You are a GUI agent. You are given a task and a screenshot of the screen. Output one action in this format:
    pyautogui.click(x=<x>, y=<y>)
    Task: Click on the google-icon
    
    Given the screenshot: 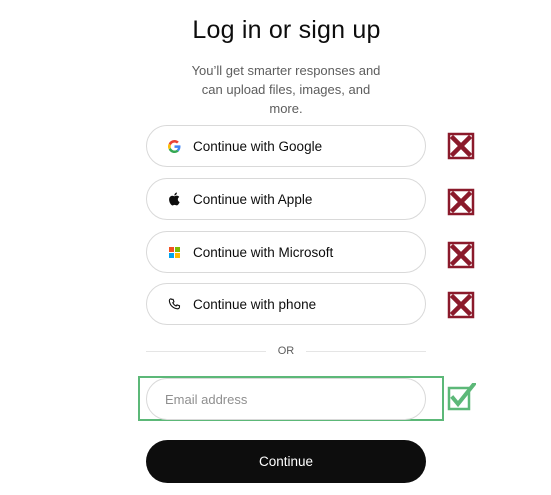 What is the action you would take?
    pyautogui.click(x=174, y=146)
    